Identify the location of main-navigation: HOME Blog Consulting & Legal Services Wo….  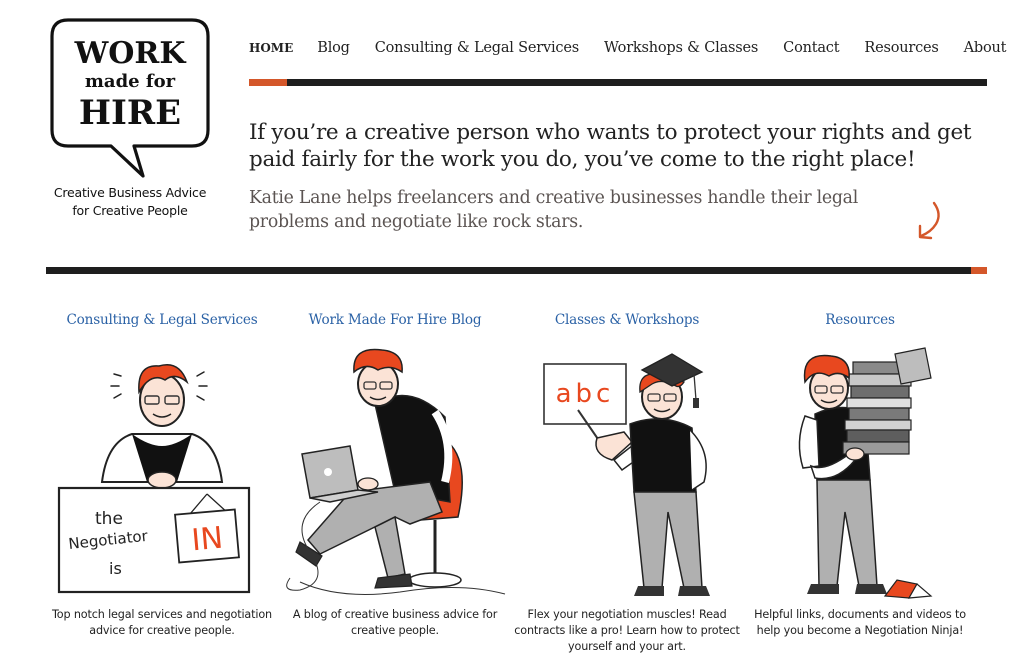
(628, 51).